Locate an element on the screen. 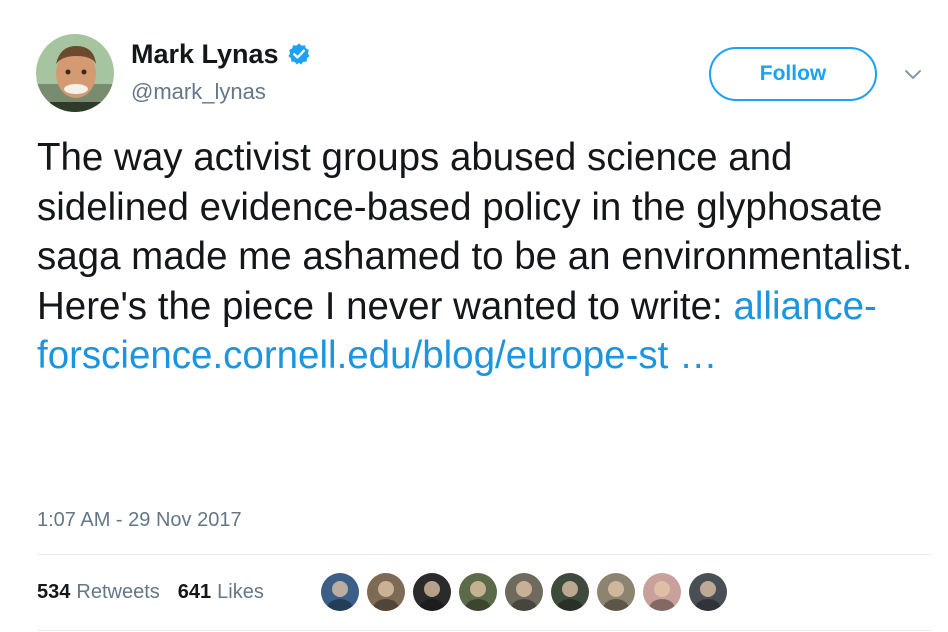 Image resolution: width=948 pixels, height=632 pixels. author-handle: @mark_lynas is located at coordinates (198, 92).